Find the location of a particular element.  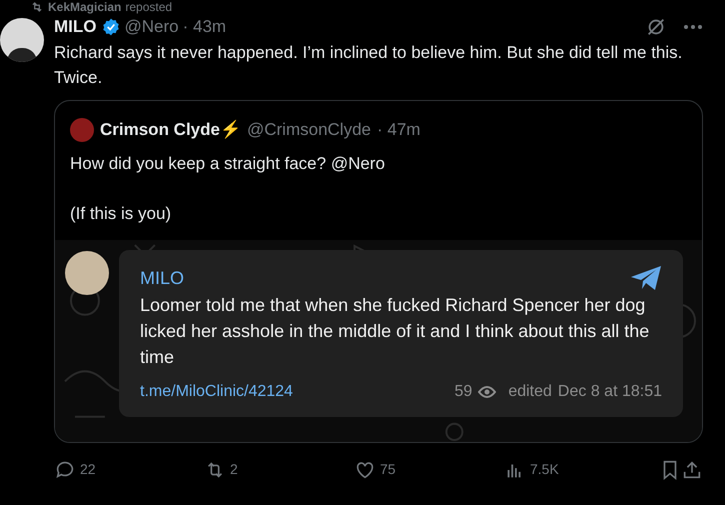

paper-plane-icon is located at coordinates (646, 277).